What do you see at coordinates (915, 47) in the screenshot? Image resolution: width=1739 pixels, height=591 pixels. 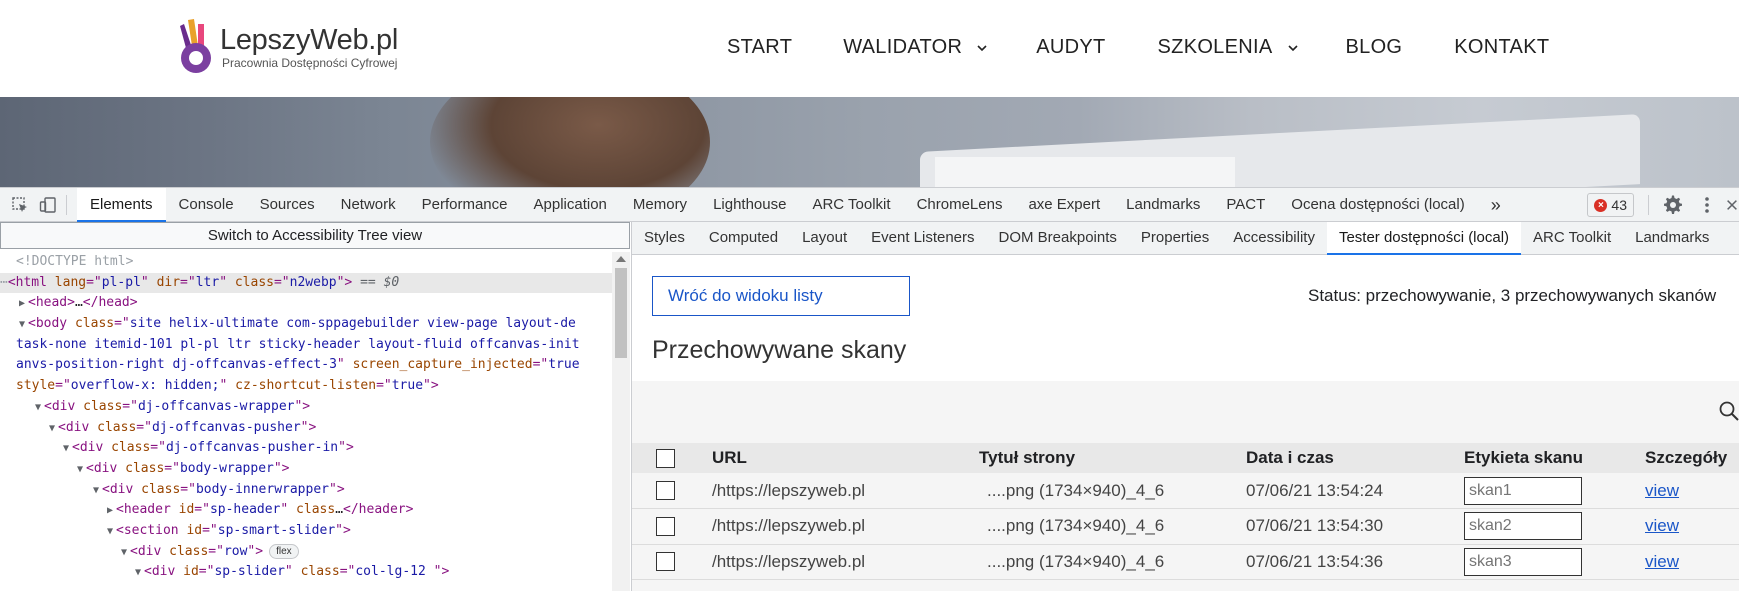 I see `nav-item-walidator: WALIDATOR` at bounding box center [915, 47].